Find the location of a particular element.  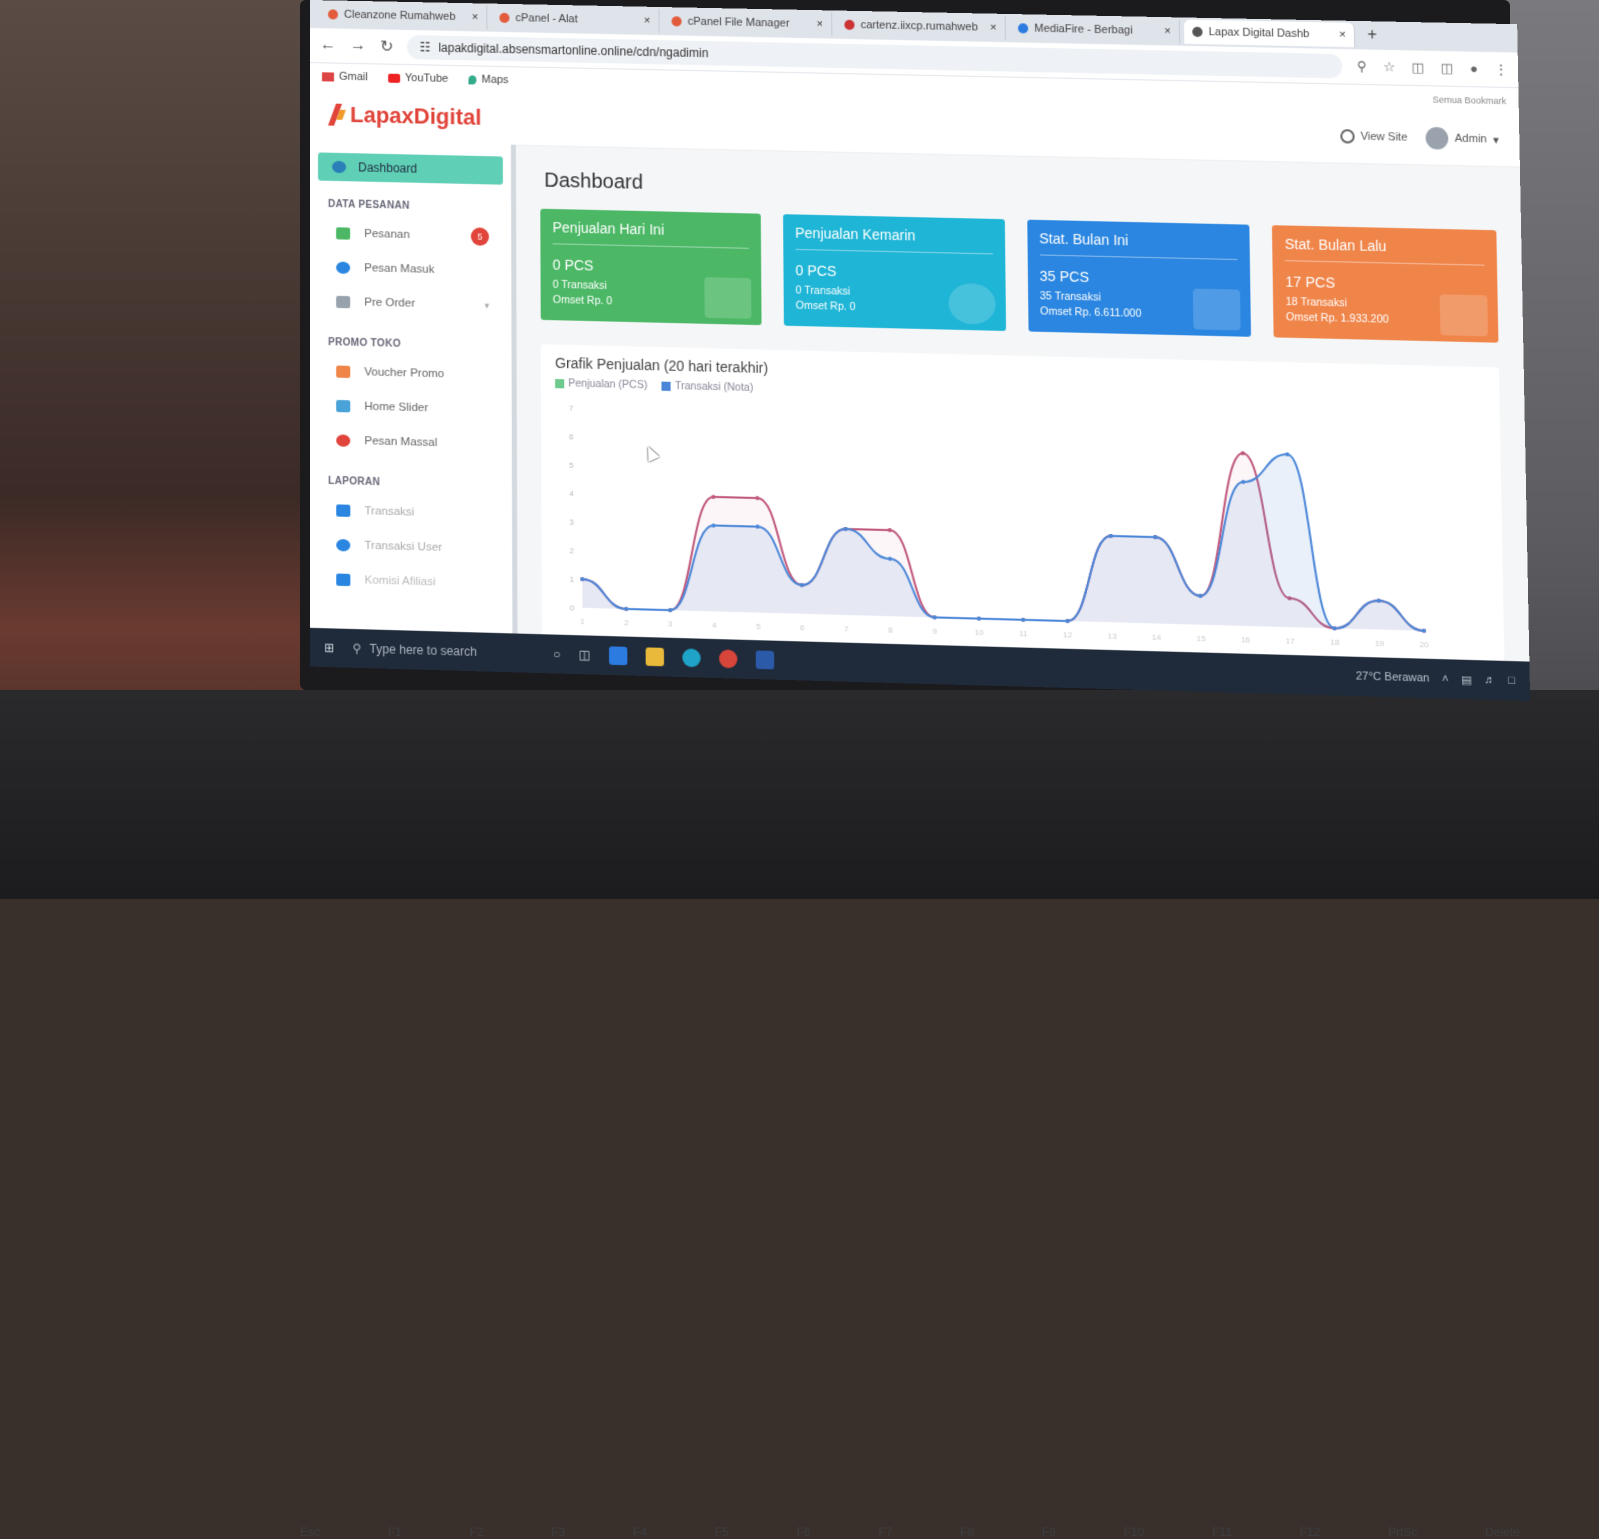

weather-widget: 27°C Berawan is located at coordinates (1393, 677).